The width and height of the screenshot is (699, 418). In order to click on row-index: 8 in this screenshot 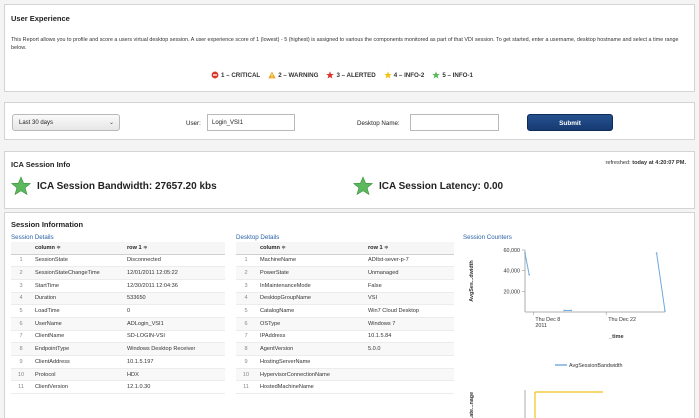, I will do `click(246, 349)`.